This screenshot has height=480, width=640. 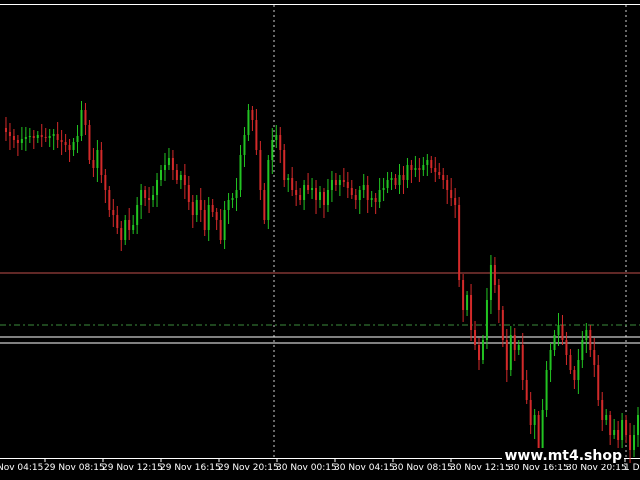 What do you see at coordinates (21, 468) in the screenshot?
I see `x-tick-label: Nov 04:15` at bounding box center [21, 468].